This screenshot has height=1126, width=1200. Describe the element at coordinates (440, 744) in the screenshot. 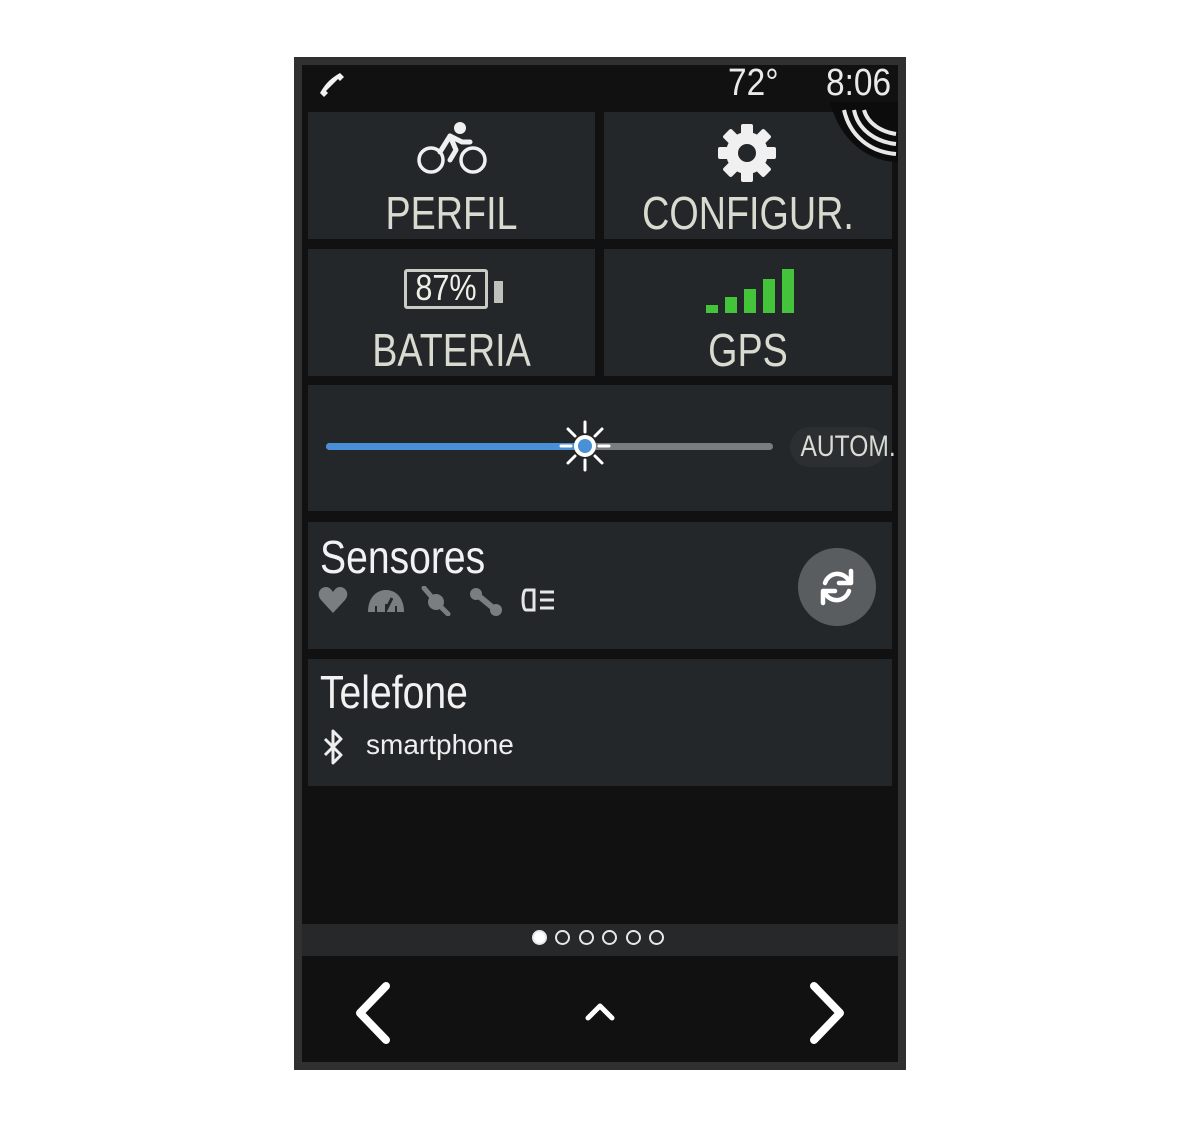

I see `paired-phone-name: smartphone` at that location.